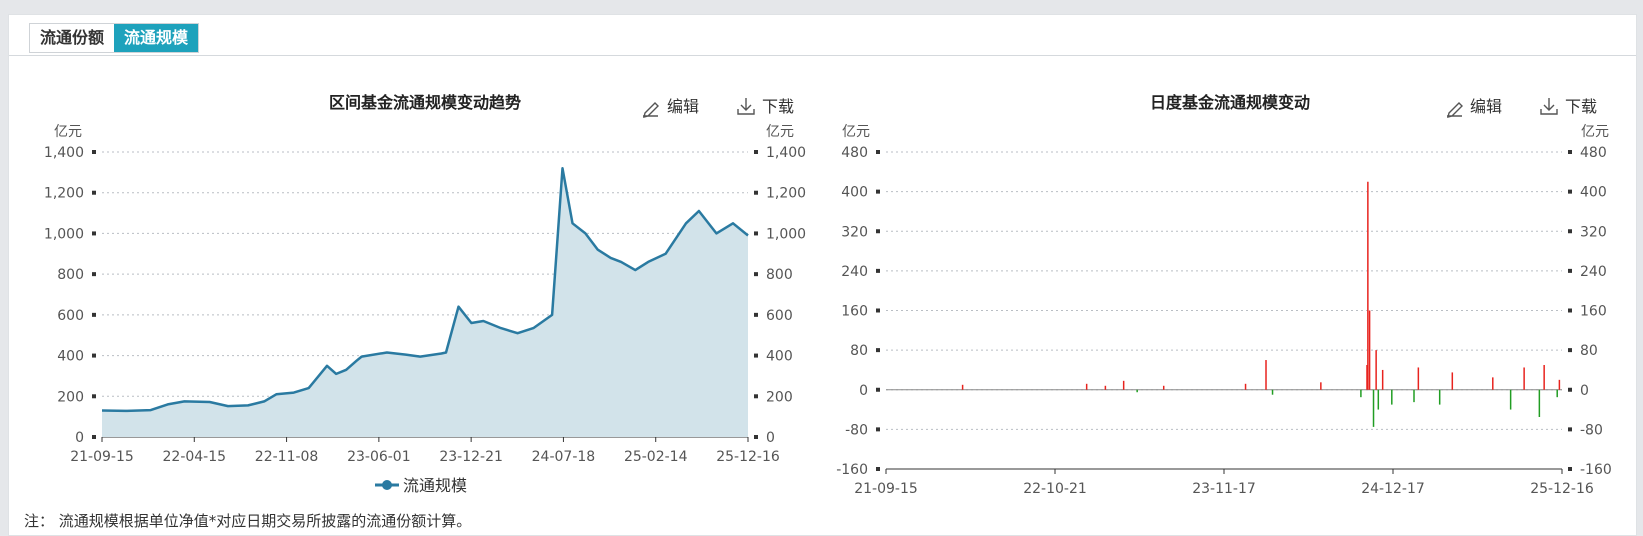 The height and width of the screenshot is (536, 1643). Describe the element at coordinates (854, 153) in the screenshot. I see `y-tick-label-left: 480` at that location.